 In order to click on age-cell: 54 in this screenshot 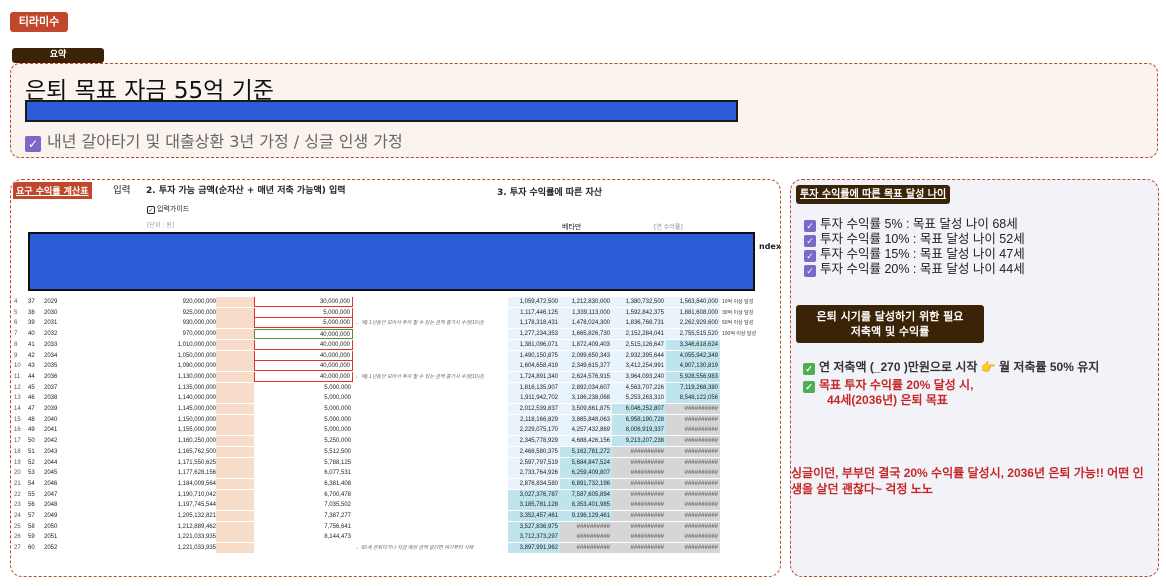, I will do `click(31, 483)`.